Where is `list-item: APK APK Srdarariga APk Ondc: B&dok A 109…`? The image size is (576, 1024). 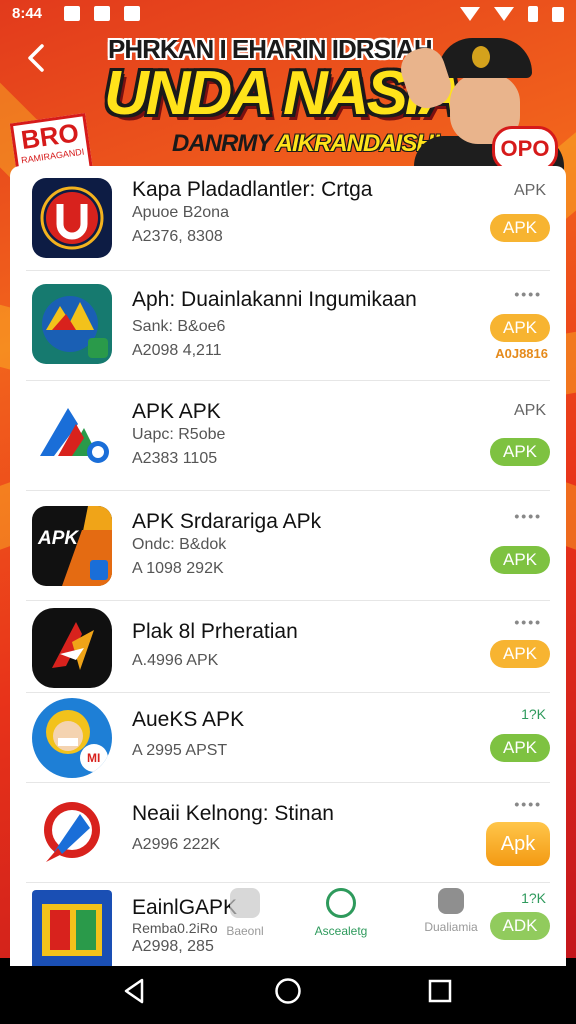 list-item: APK APK Srdarariga APk Ondc: B&dok A 109… is located at coordinates (288, 545).